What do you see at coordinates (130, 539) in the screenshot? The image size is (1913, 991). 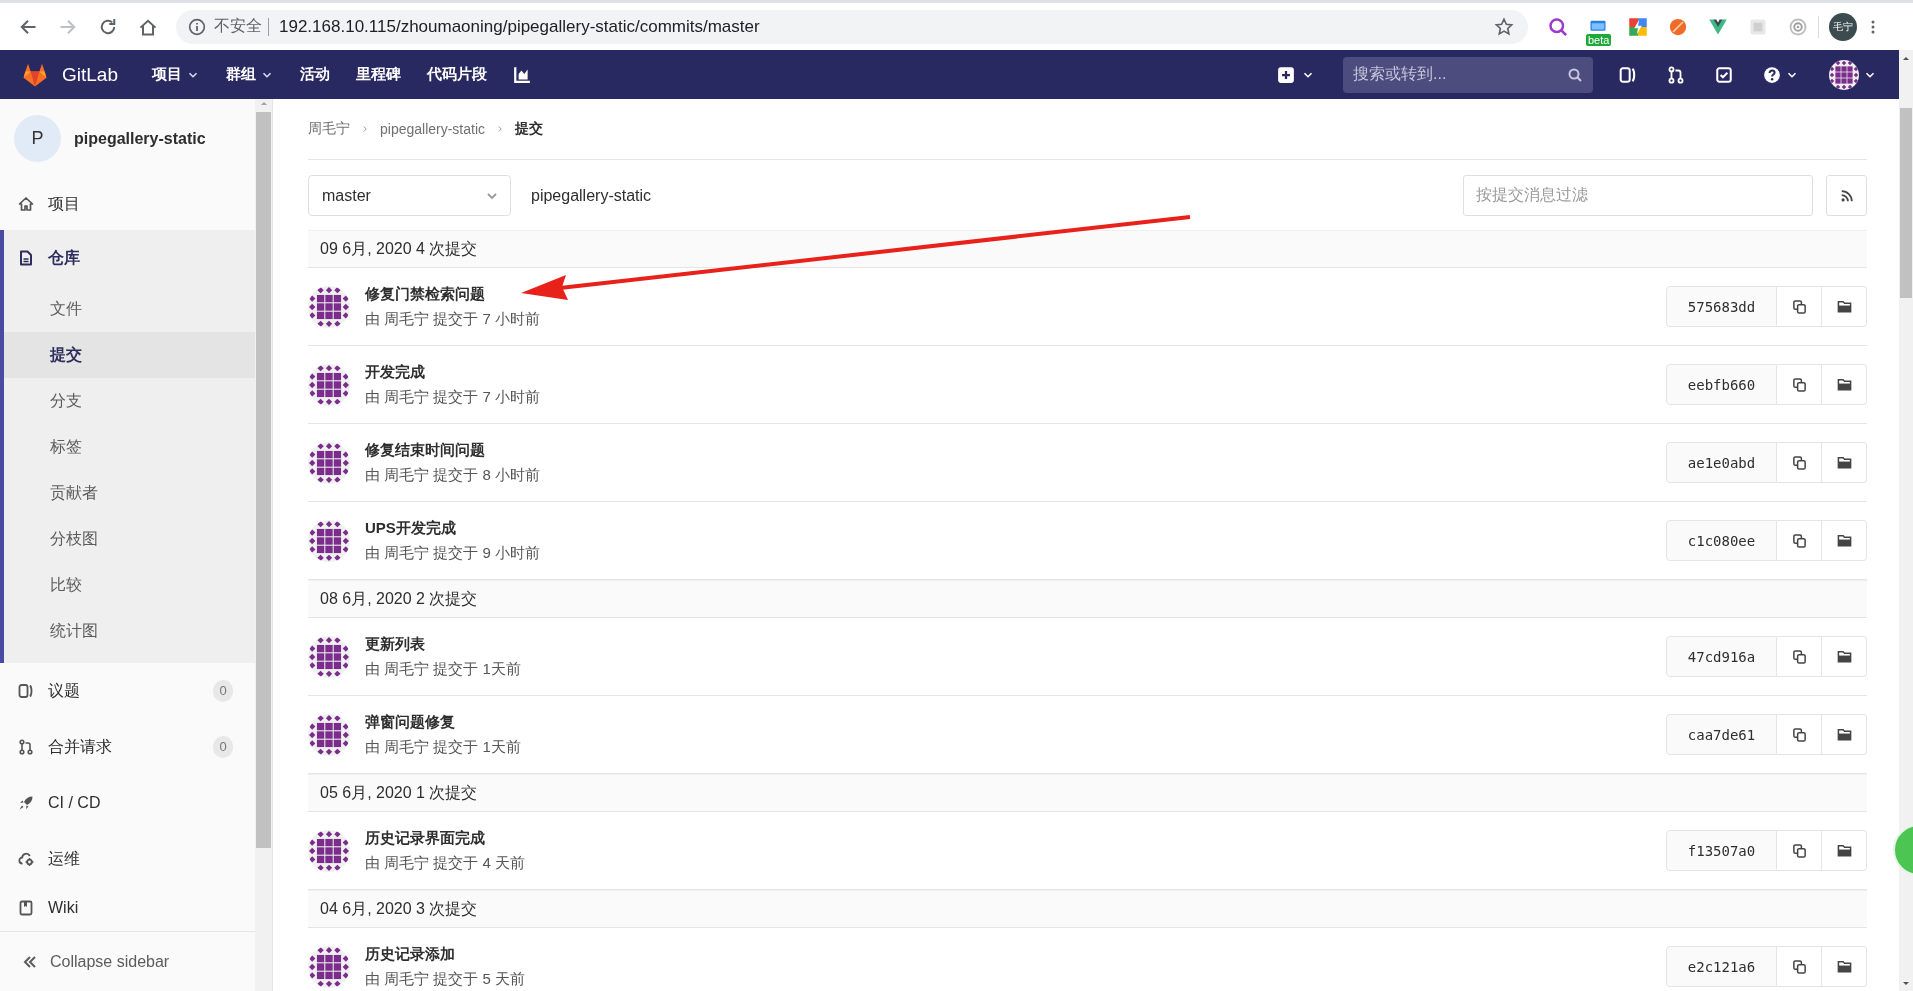 I see `sidebar-subitem: 分枝图` at bounding box center [130, 539].